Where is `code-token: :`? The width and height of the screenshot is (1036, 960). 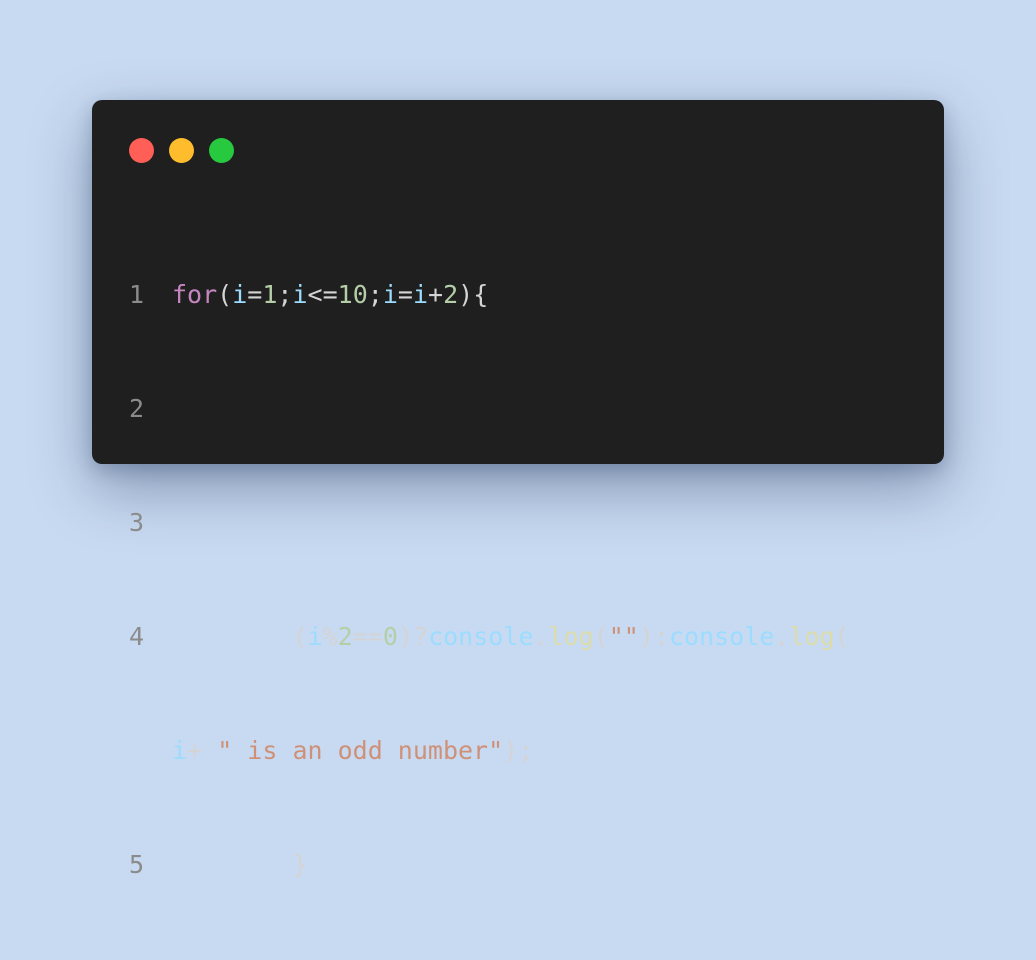
code-token: : is located at coordinates (661, 636).